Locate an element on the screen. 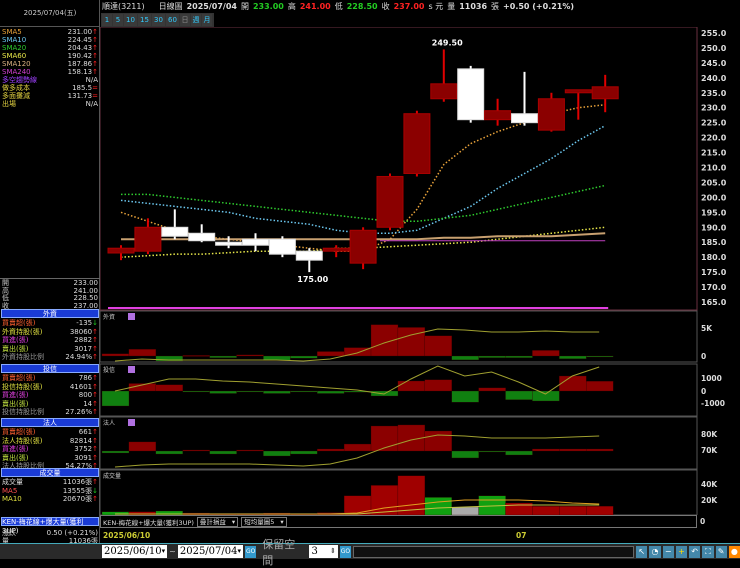  row-value: -135↓ is located at coordinates (87, 323).